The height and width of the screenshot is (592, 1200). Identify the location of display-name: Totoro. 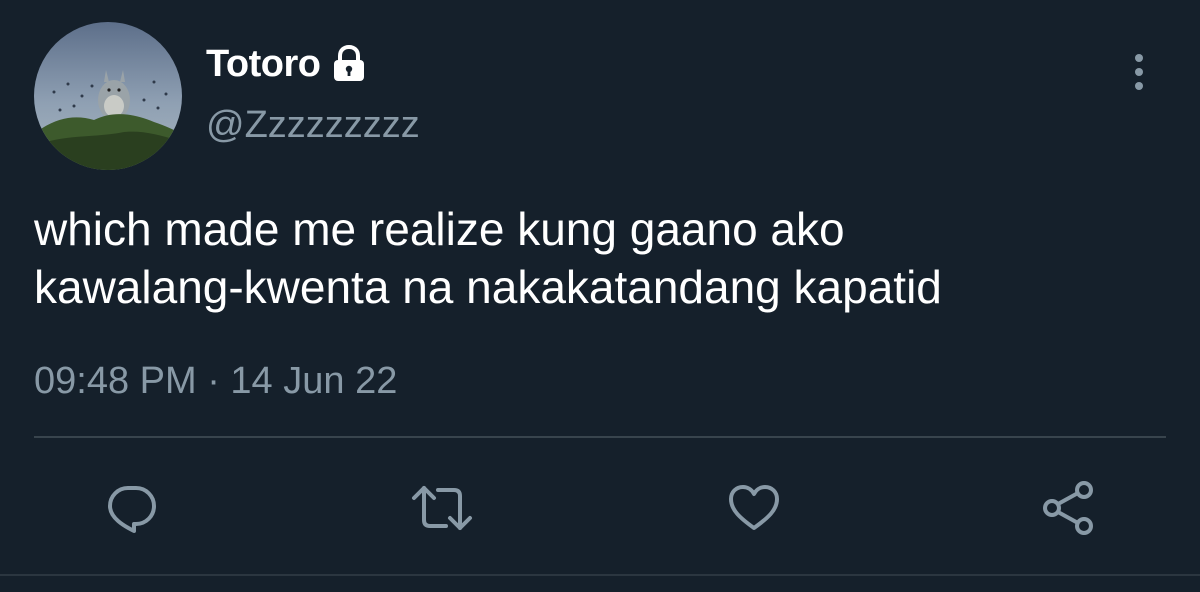
(263, 64).